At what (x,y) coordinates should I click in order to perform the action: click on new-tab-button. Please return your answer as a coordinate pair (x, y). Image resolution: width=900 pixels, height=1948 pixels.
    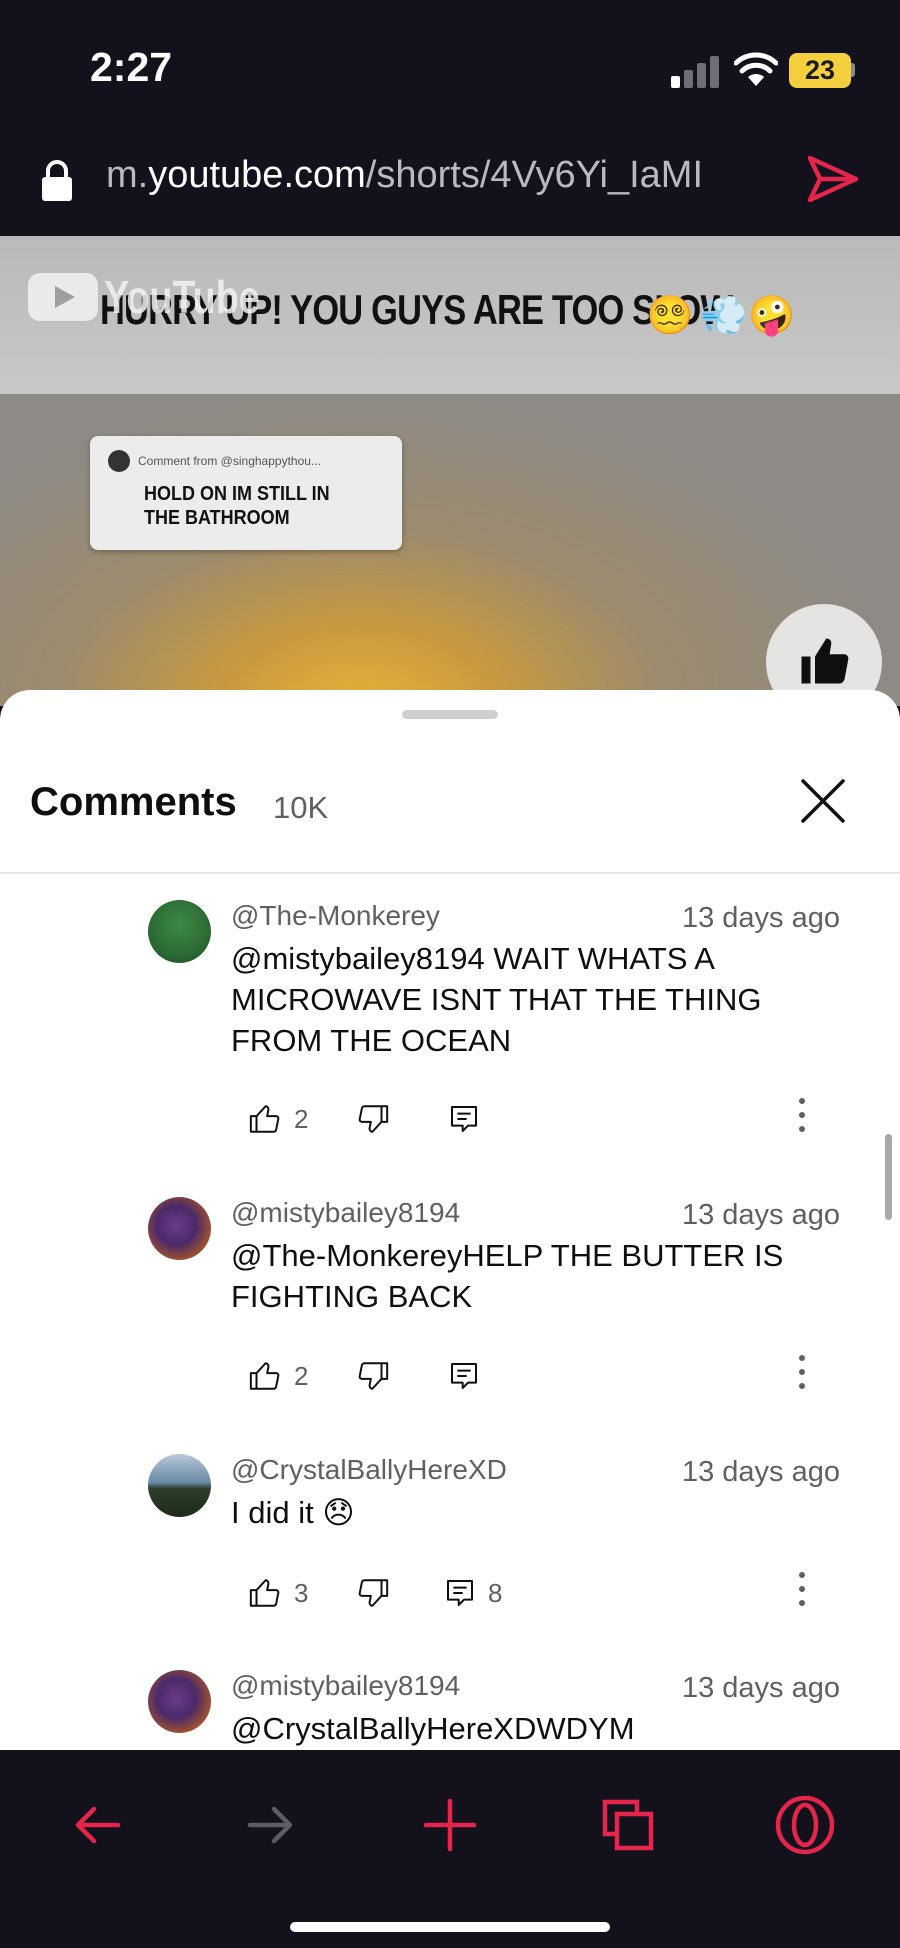
    Looking at the image, I should click on (450, 1825).